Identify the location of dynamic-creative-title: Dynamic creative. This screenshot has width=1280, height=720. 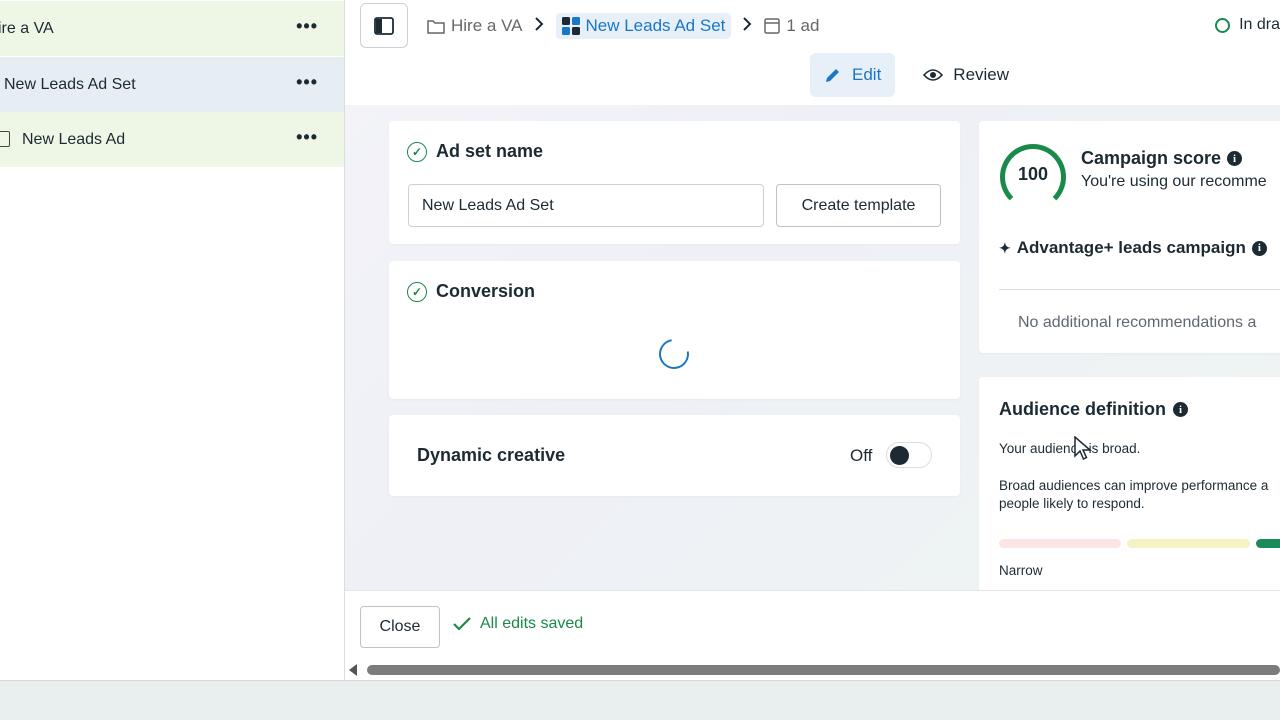
(491, 455).